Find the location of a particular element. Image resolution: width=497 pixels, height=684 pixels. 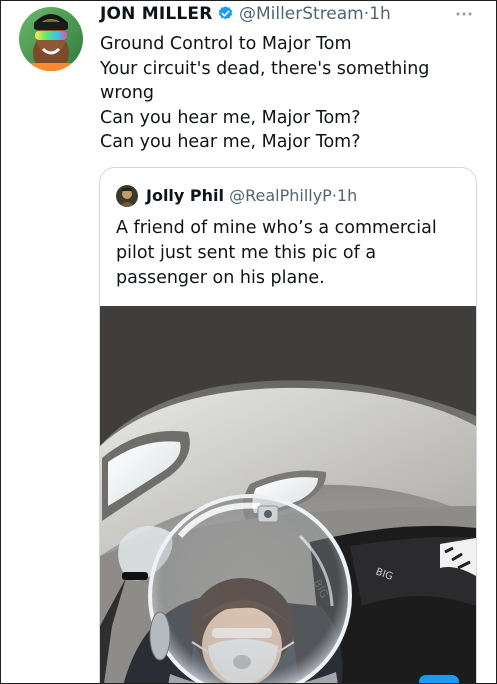

quoted-author-name: Jolly Phil is located at coordinates (185, 195).